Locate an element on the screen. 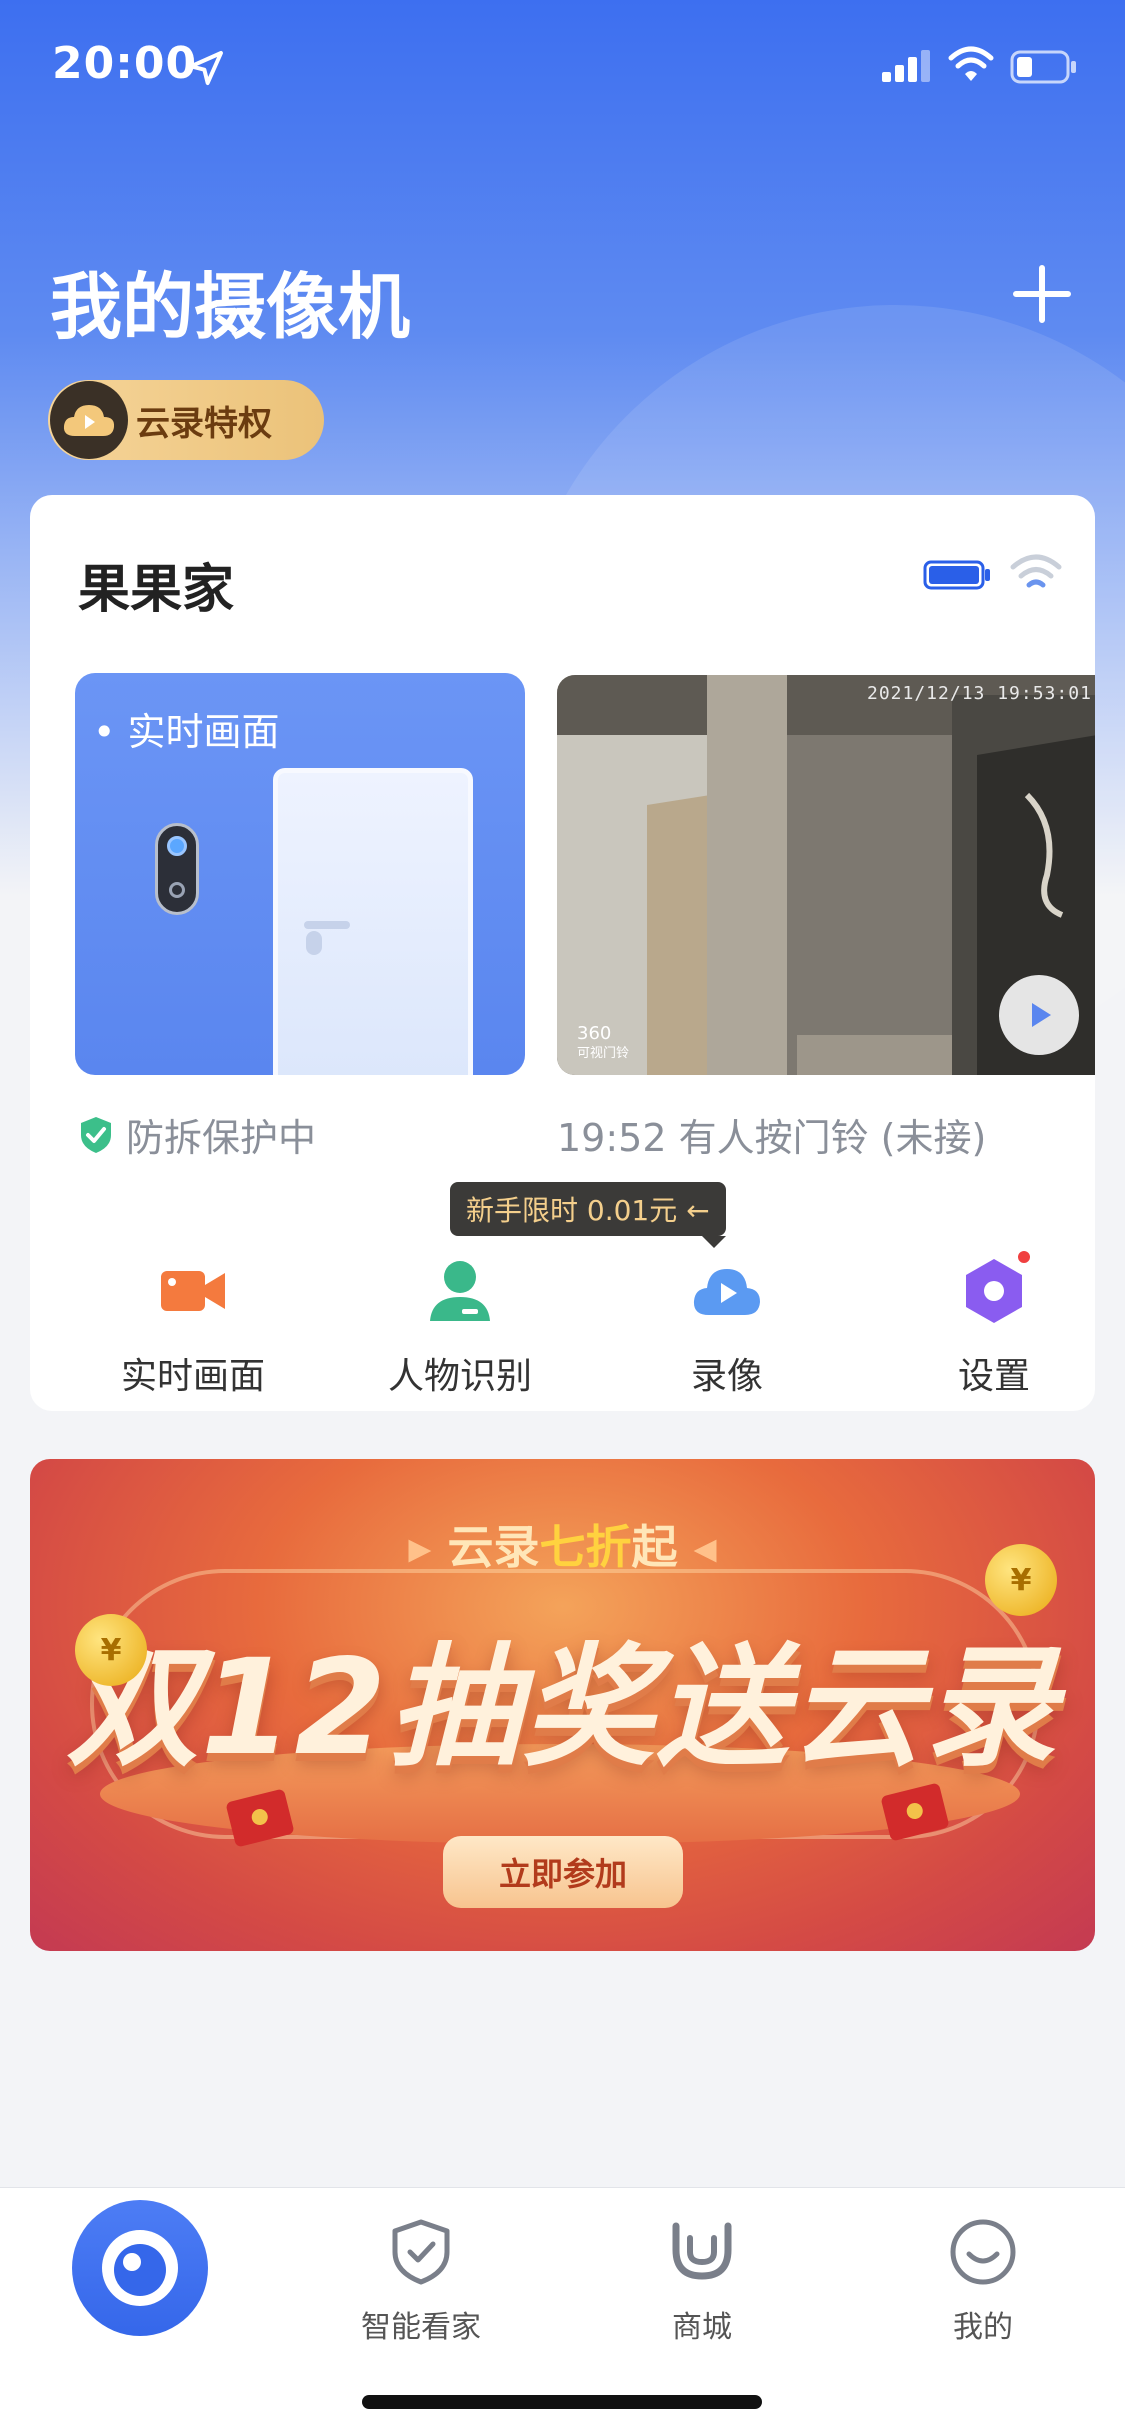  settings-notification-dot is located at coordinates (1024, 1257).